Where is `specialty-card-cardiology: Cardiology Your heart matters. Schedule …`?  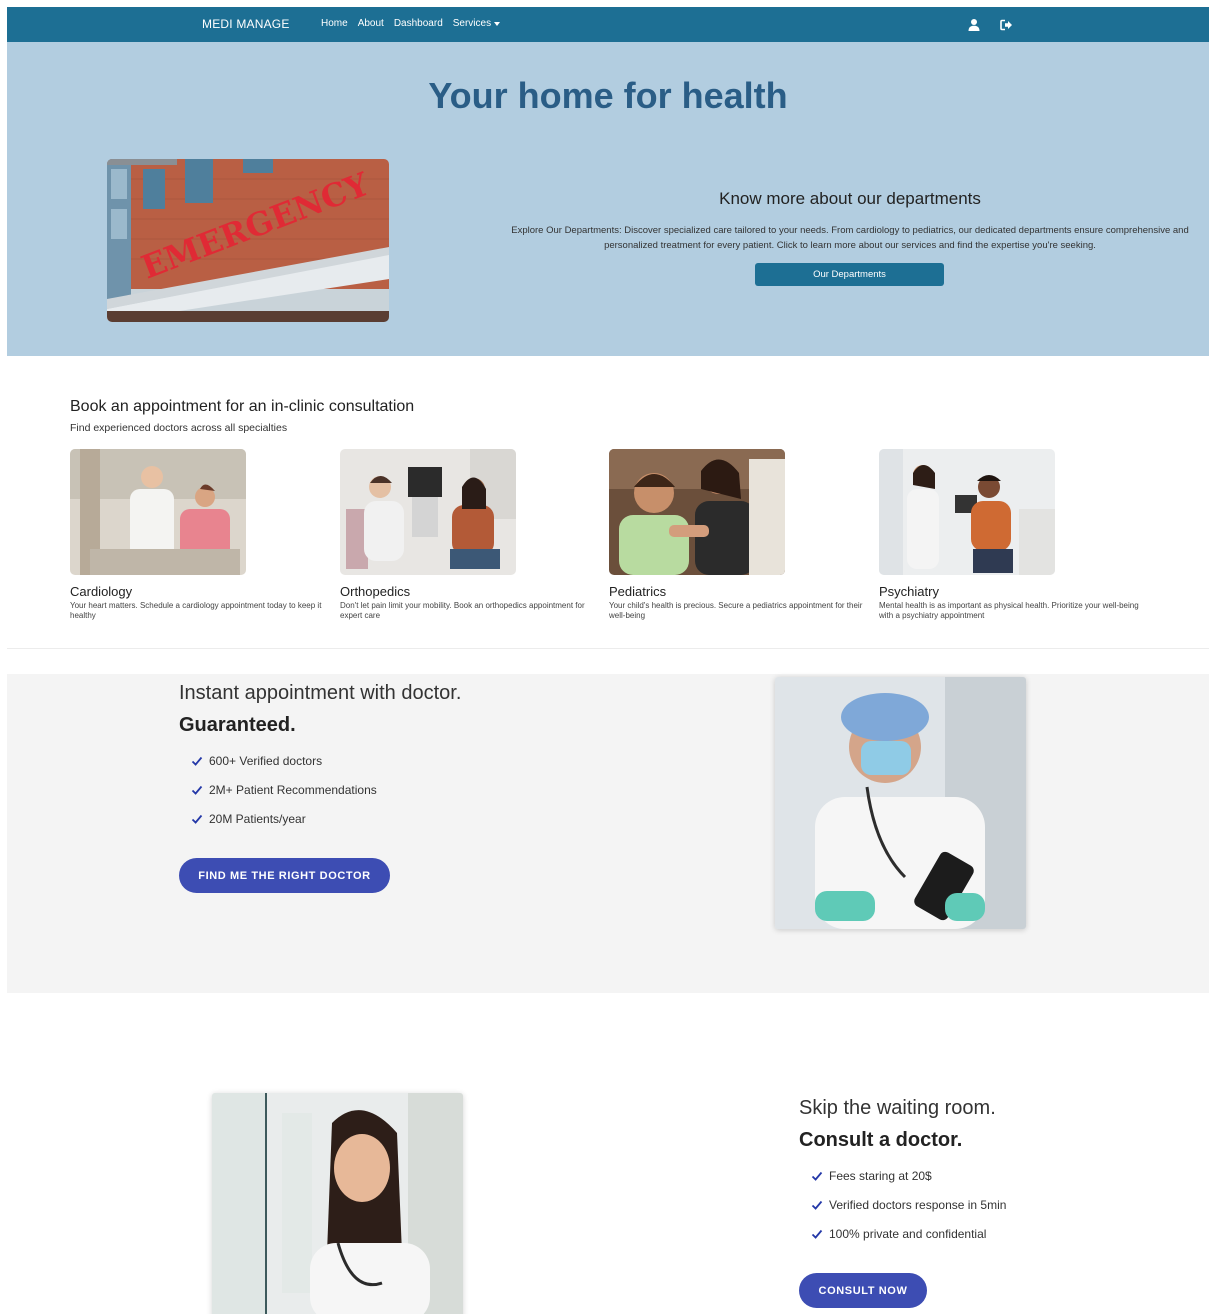 specialty-card-cardiology: Cardiology Your heart matters. Schedule … is located at coordinates (202, 535).